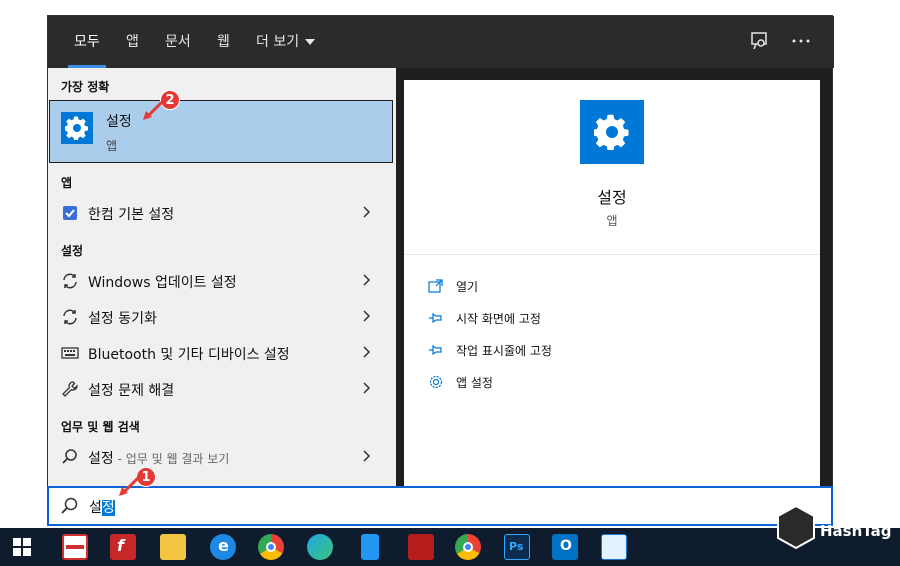 The width and height of the screenshot is (900, 566). Describe the element at coordinates (474, 383) in the screenshot. I see `action-label: 앱 설정` at that location.